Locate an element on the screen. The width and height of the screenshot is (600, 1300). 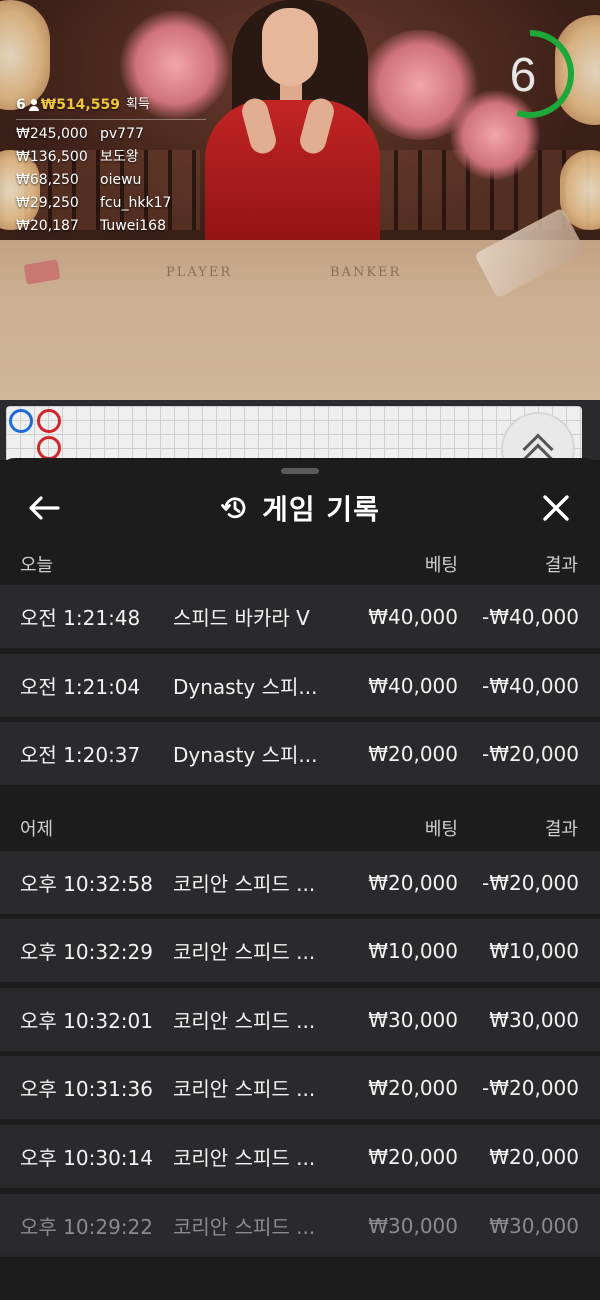
winner-name: fcu_hkk17 is located at coordinates (136, 203).